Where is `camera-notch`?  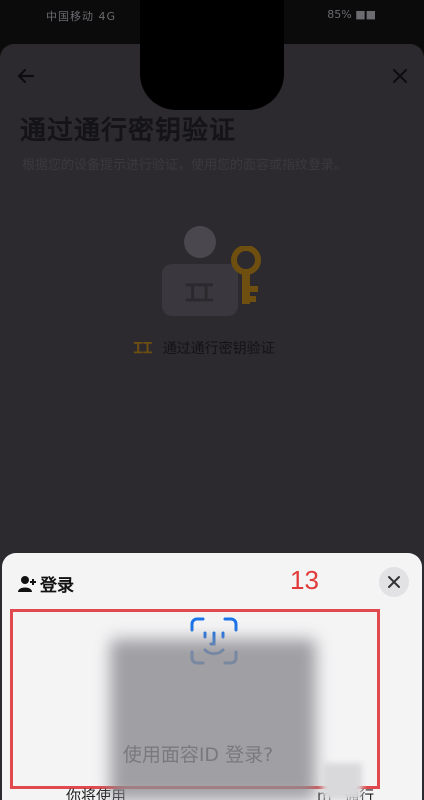
camera-notch is located at coordinates (212, 55).